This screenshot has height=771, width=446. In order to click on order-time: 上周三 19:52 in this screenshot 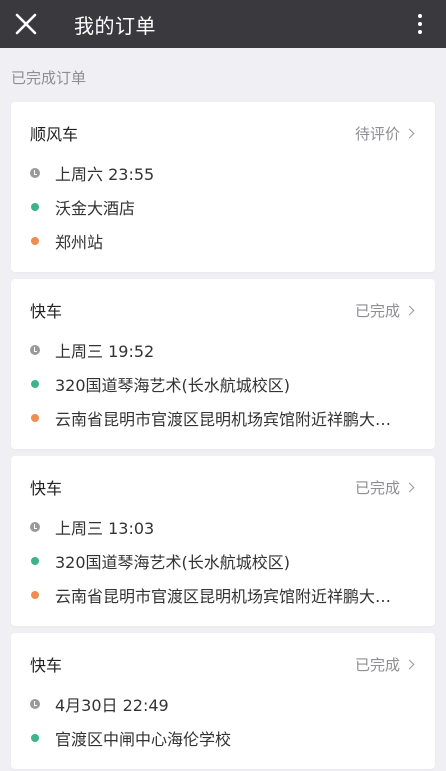, I will do `click(105, 351)`.